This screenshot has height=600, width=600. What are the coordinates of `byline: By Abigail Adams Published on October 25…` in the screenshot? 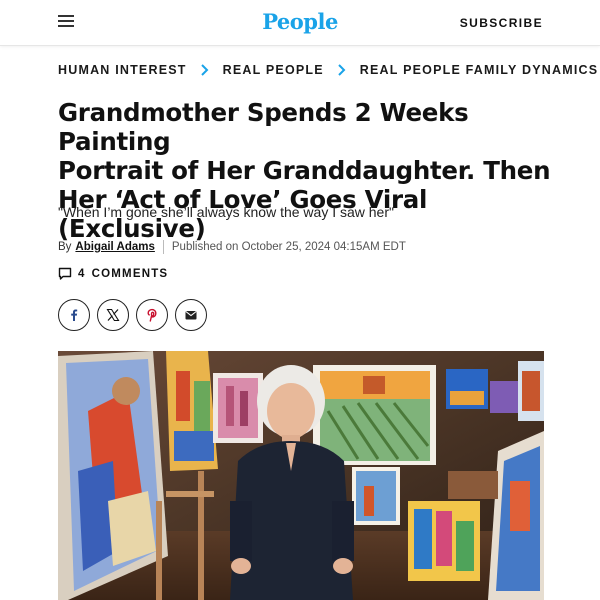 It's located at (232, 247).